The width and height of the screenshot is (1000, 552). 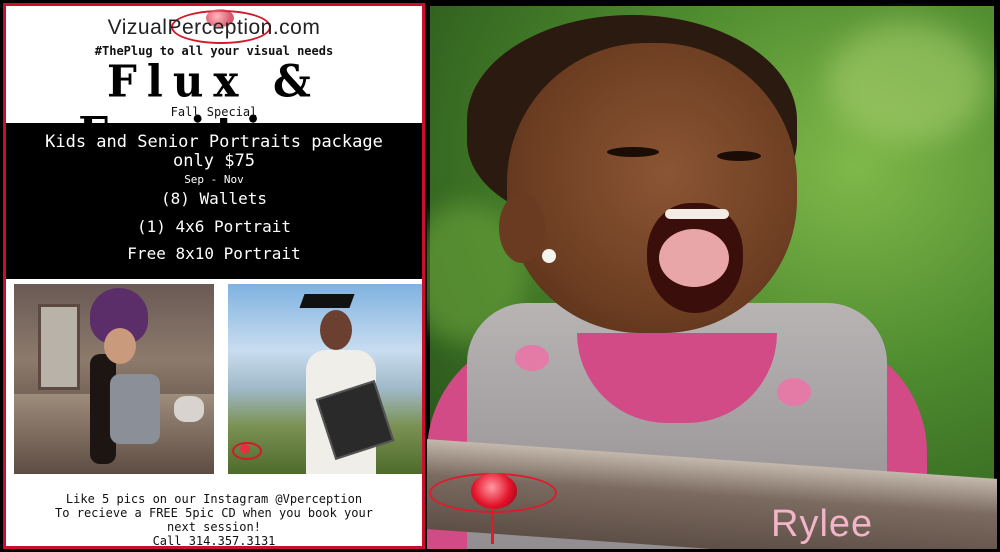 What do you see at coordinates (214, 142) in the screenshot?
I see `package-title: Kids and Senior Portraits package` at bounding box center [214, 142].